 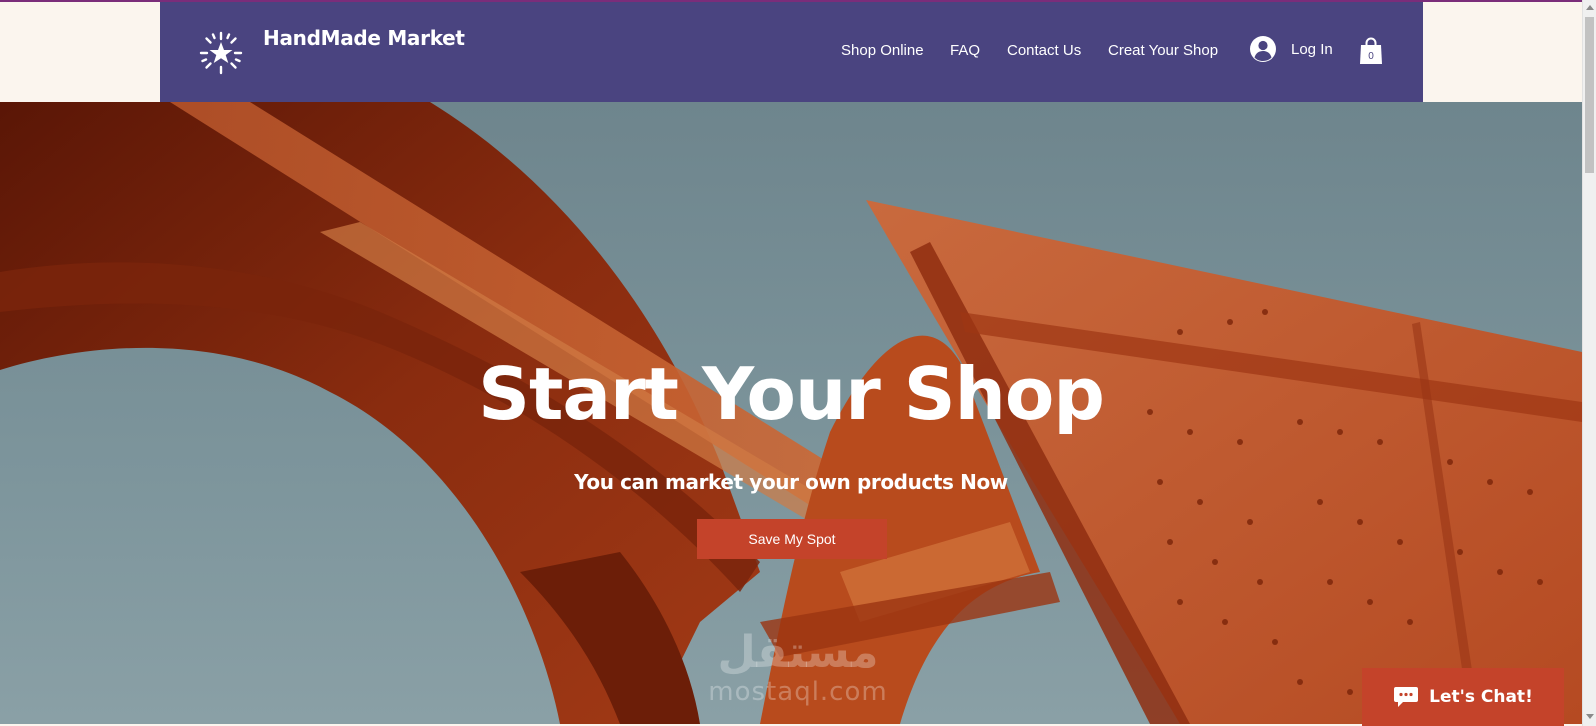 I want to click on scroll-thumb, so click(x=1589, y=95).